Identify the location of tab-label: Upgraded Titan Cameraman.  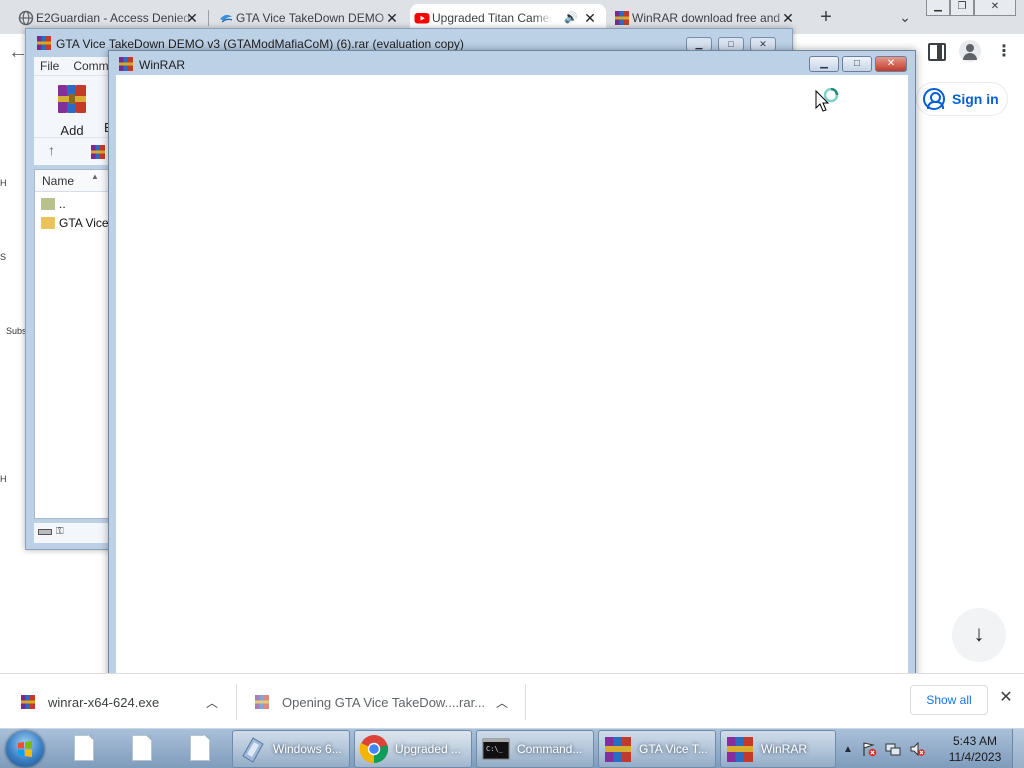
(492, 18).